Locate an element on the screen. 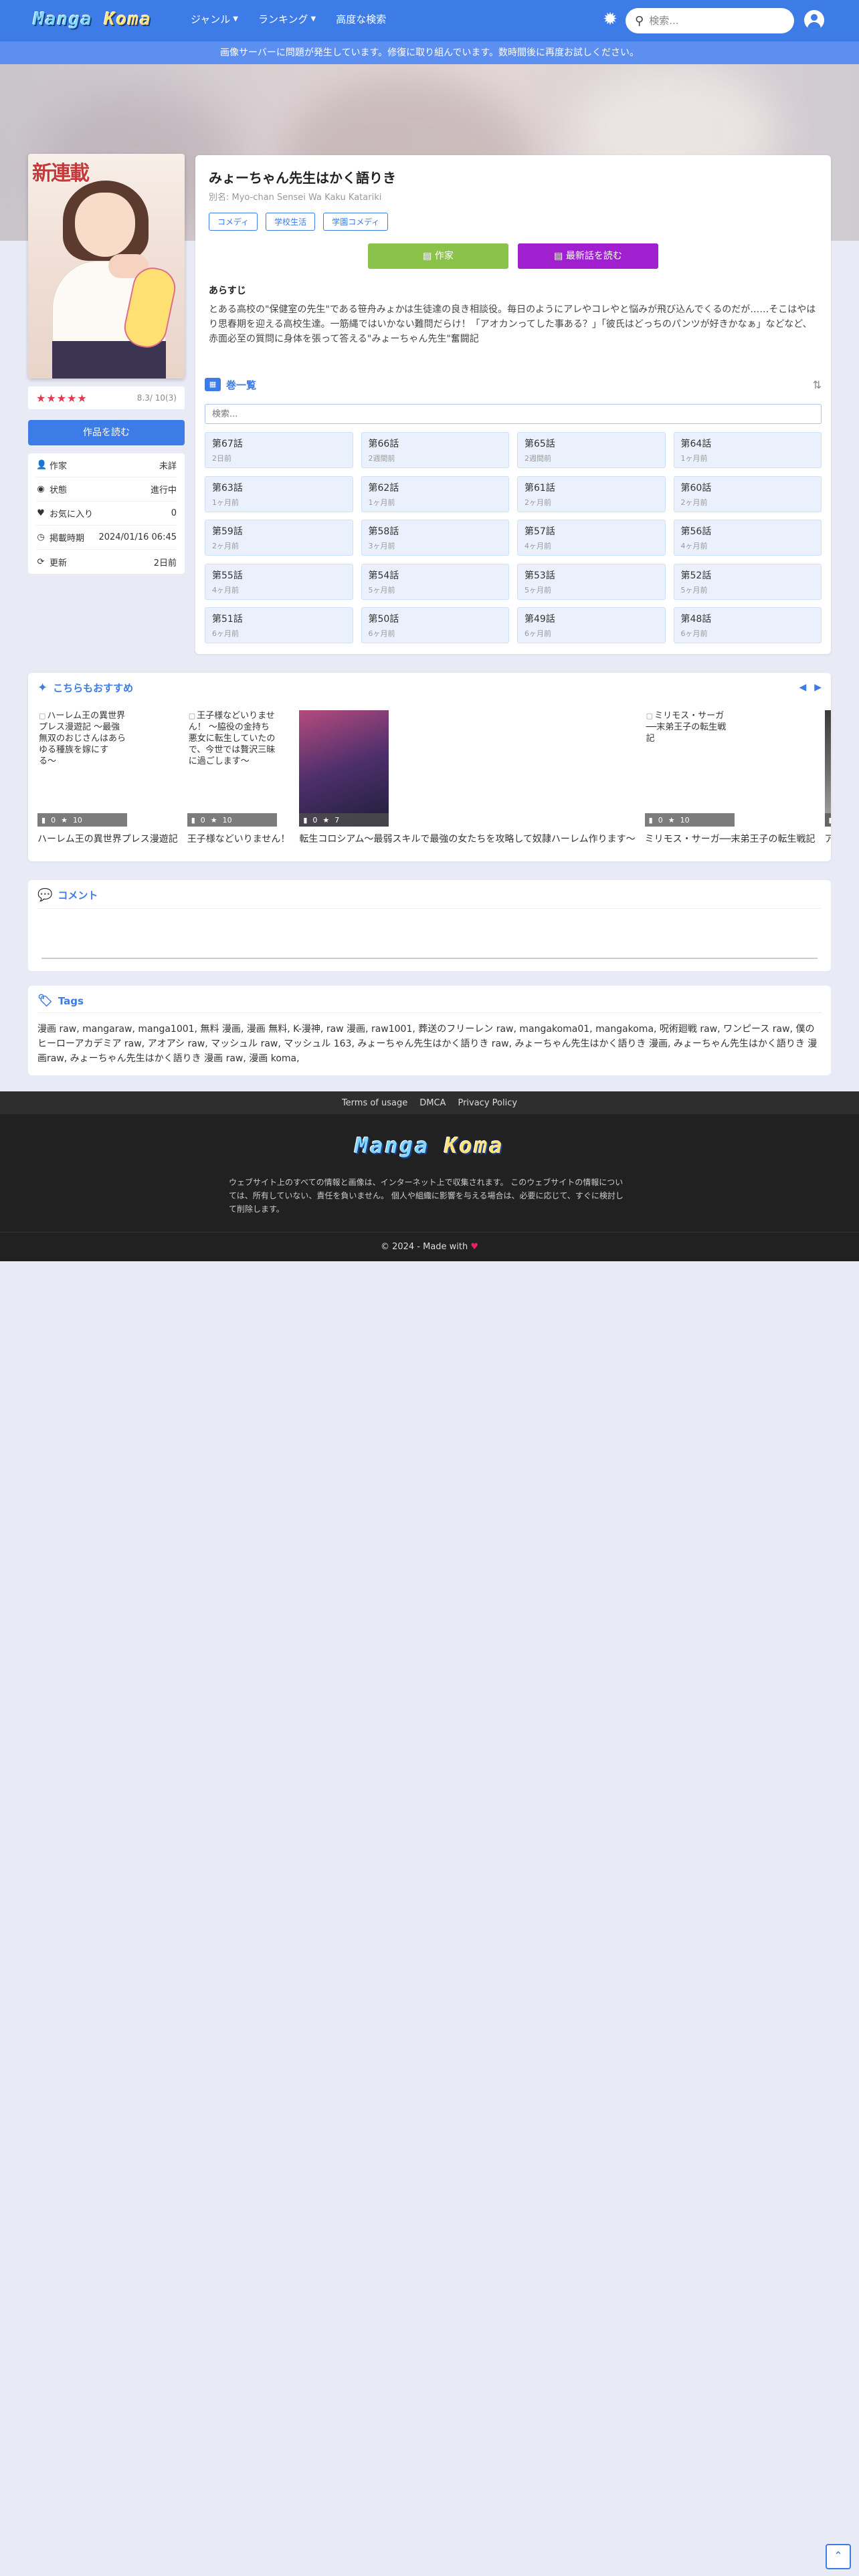 This screenshot has width=859, height=2576. chapter-item: 第48話 6ヶ月前 is located at coordinates (747, 626).